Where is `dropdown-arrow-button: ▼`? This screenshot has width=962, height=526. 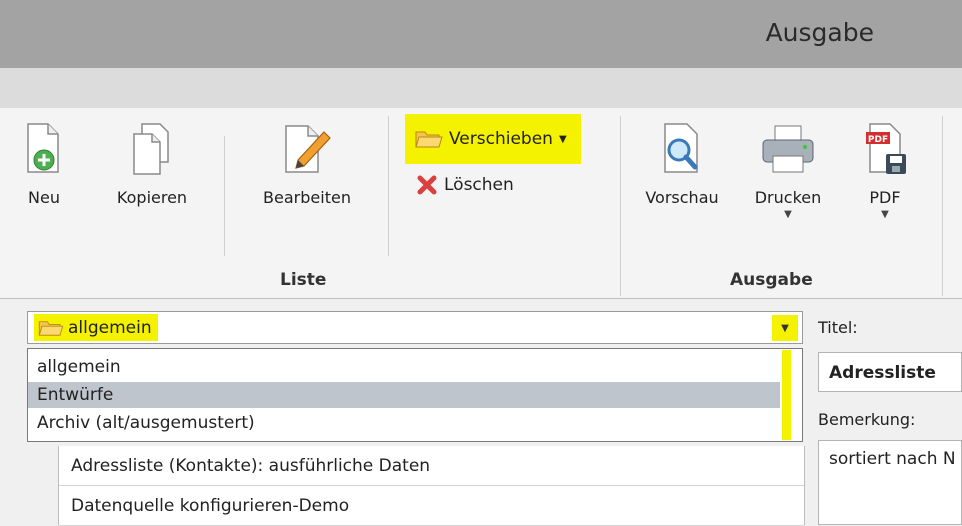
dropdown-arrow-button: ▼ is located at coordinates (785, 328).